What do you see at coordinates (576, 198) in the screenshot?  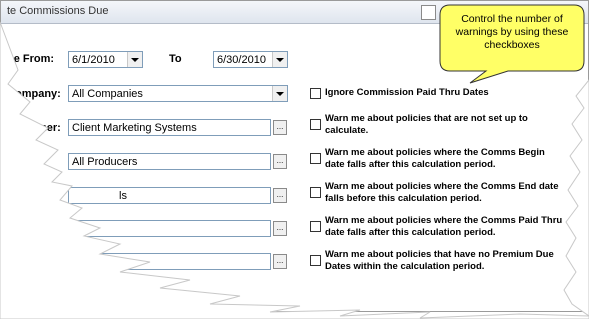 I see `torn-right-edge` at bounding box center [576, 198].